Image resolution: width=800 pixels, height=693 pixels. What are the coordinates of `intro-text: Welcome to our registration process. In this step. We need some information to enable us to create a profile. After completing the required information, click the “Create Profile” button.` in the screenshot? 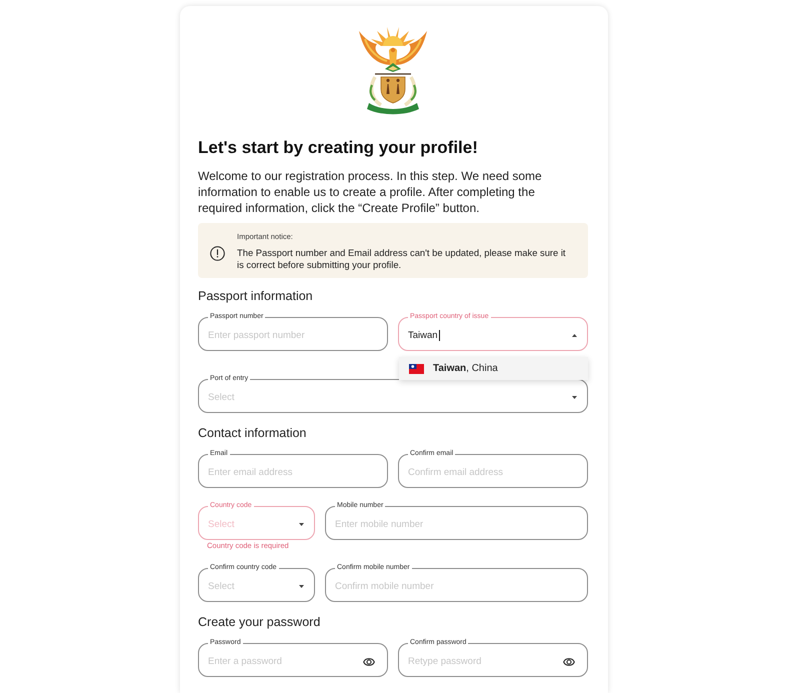 It's located at (370, 192).